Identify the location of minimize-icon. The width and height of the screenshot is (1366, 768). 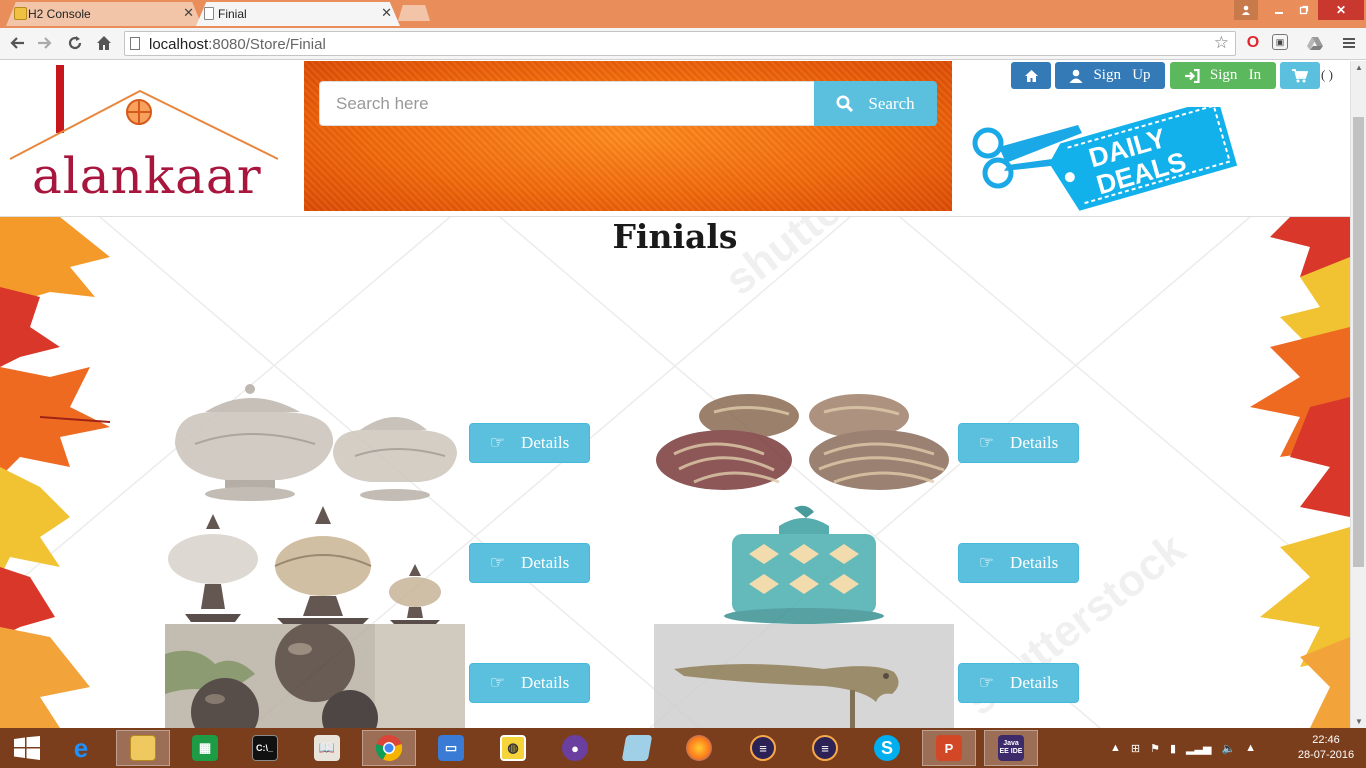
(1279, 10).